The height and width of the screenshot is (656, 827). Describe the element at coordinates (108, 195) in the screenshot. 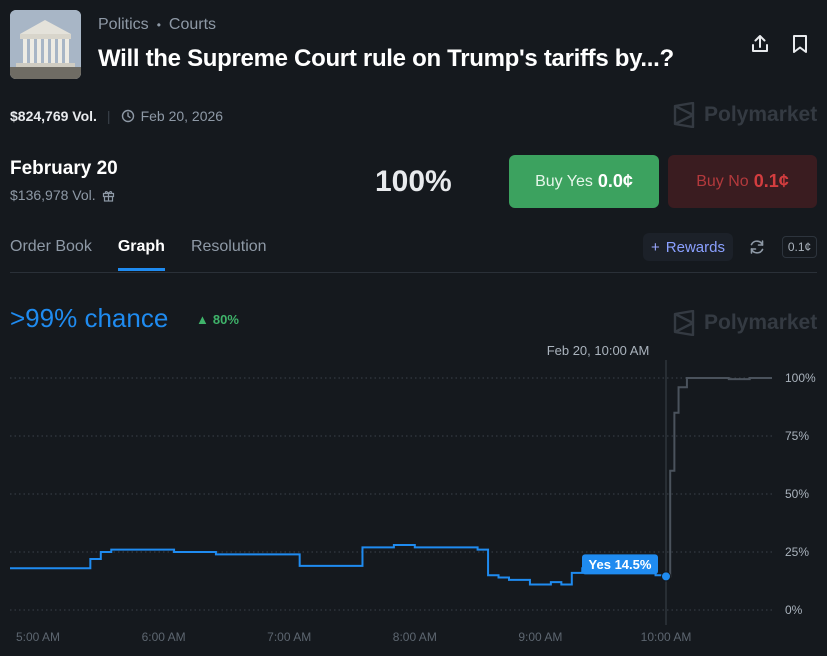

I see `gift-icon` at that location.